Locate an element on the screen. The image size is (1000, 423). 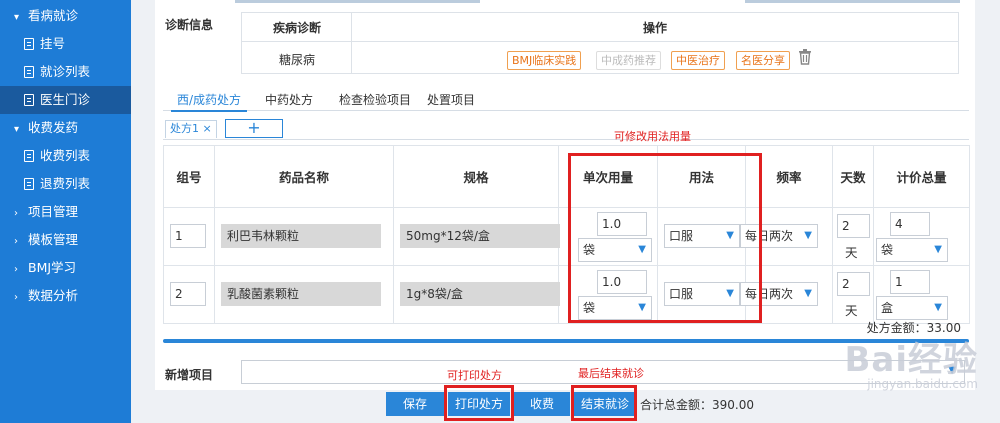
cell-quantity: 1 盒 ▼ is located at coordinates (921, 294).